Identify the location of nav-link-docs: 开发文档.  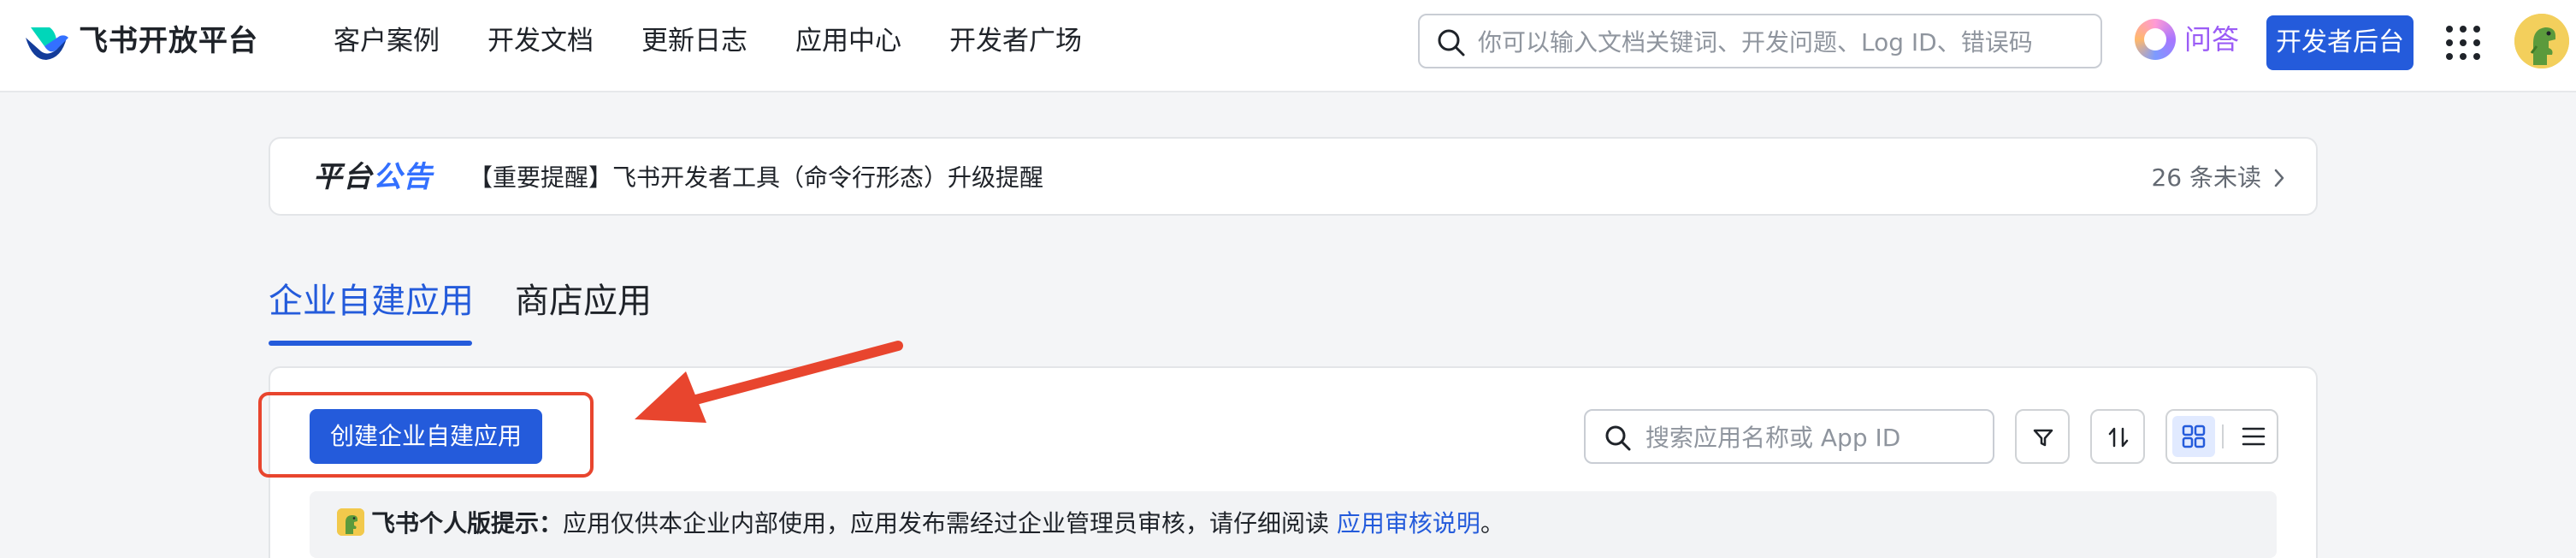
(540, 41).